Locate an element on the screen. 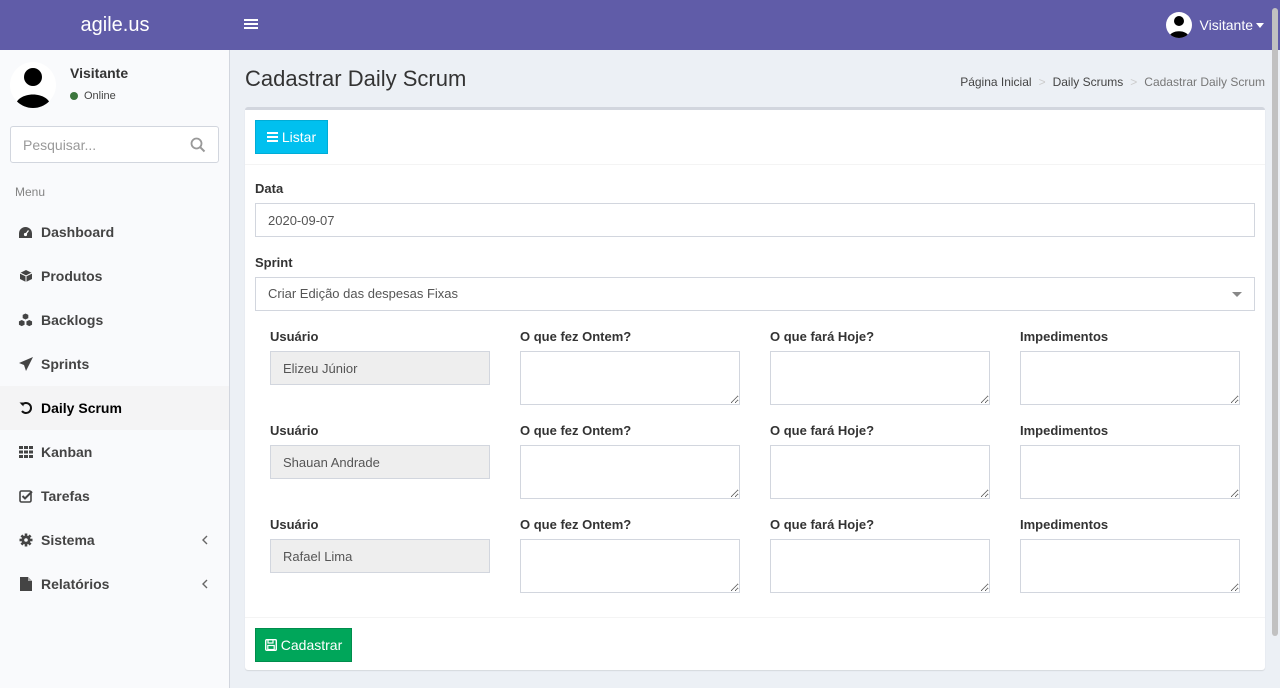  sidebar-item-label: Sprints is located at coordinates (65, 364).